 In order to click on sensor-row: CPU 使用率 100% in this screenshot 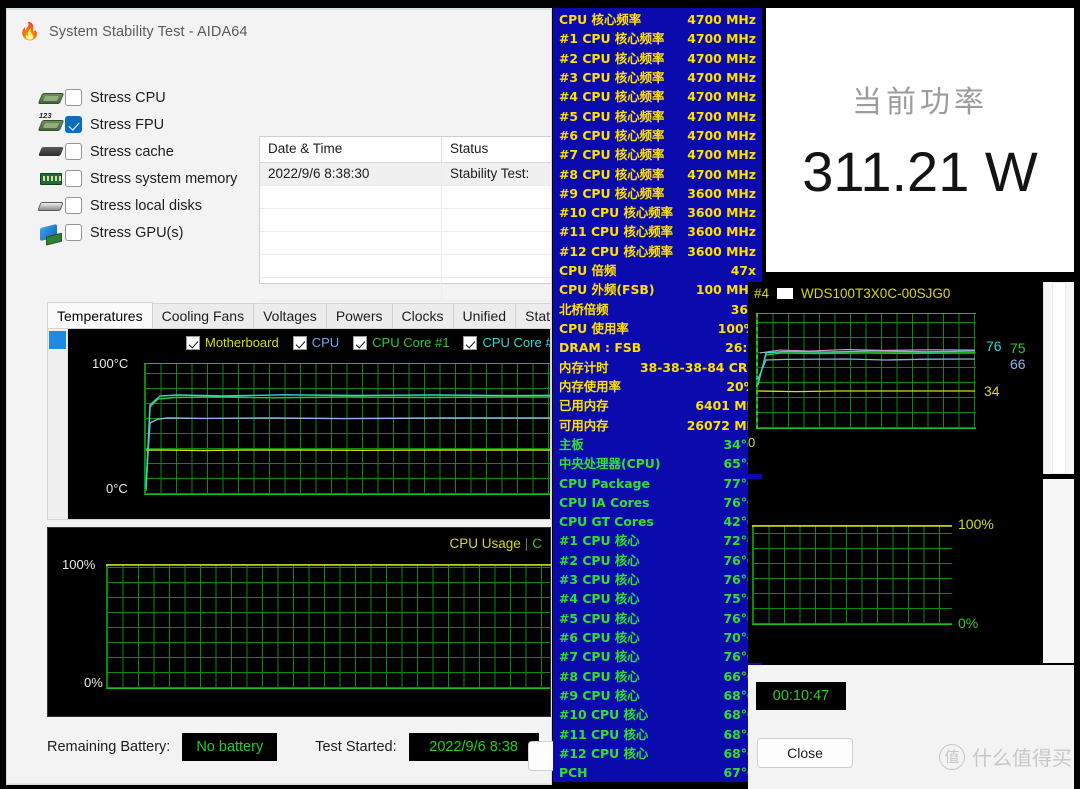, I will do `click(657, 328)`.